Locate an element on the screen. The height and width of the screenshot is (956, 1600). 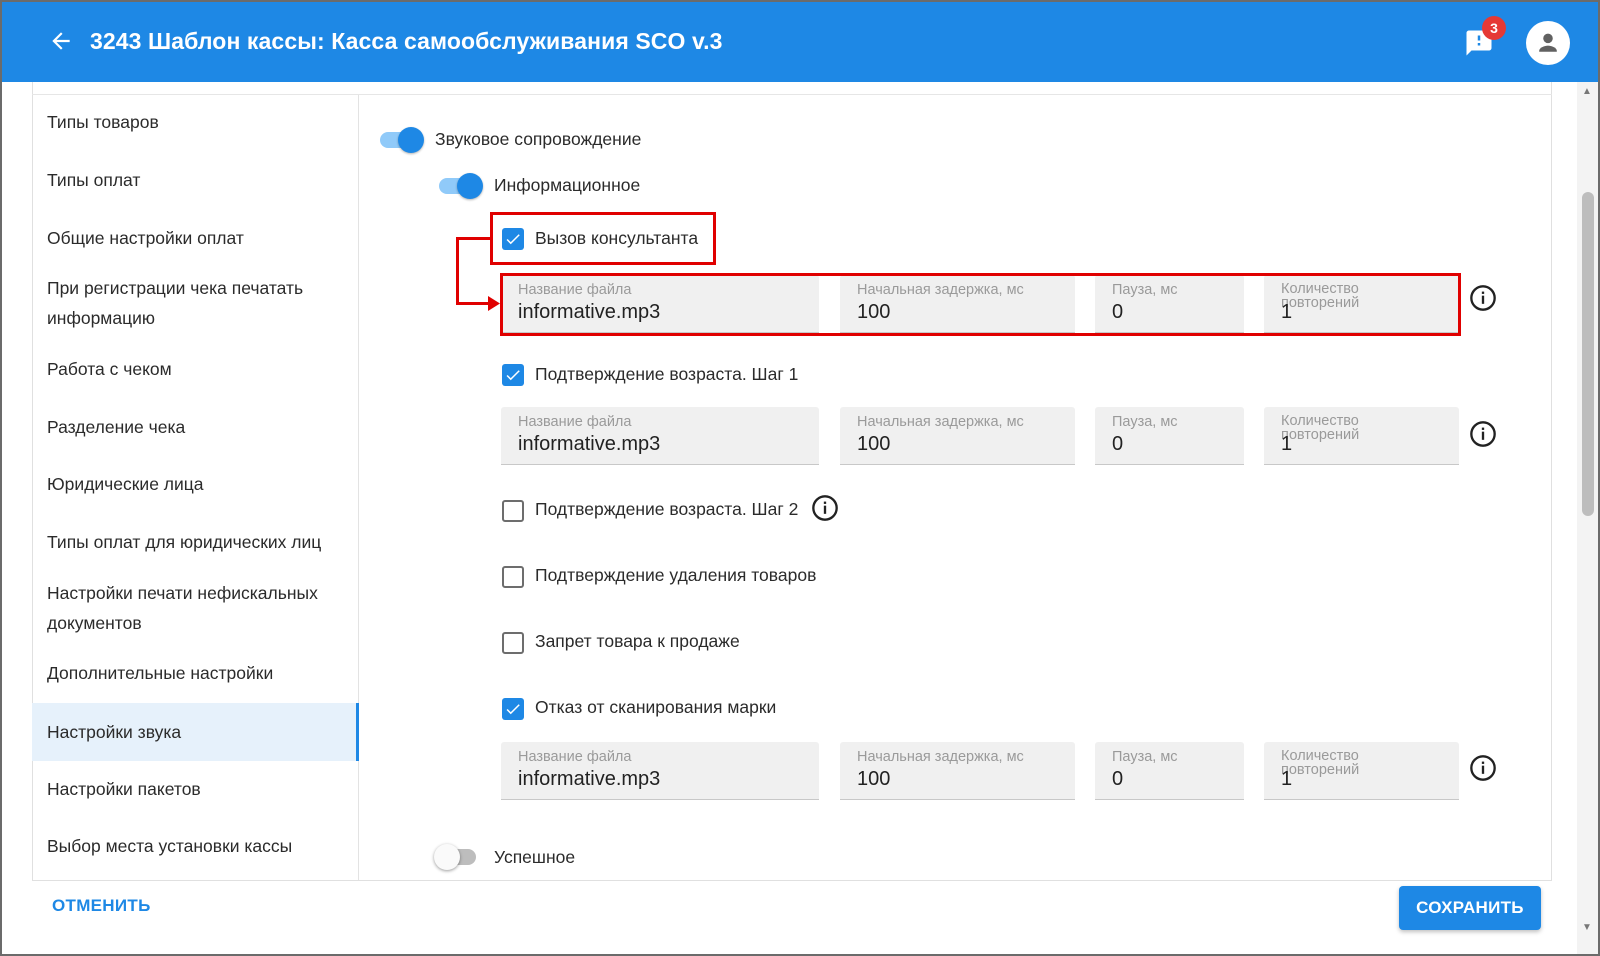
sidebar-item-legal-payment-types: Типы оплат для юридических лиц is located at coordinates (195, 542).